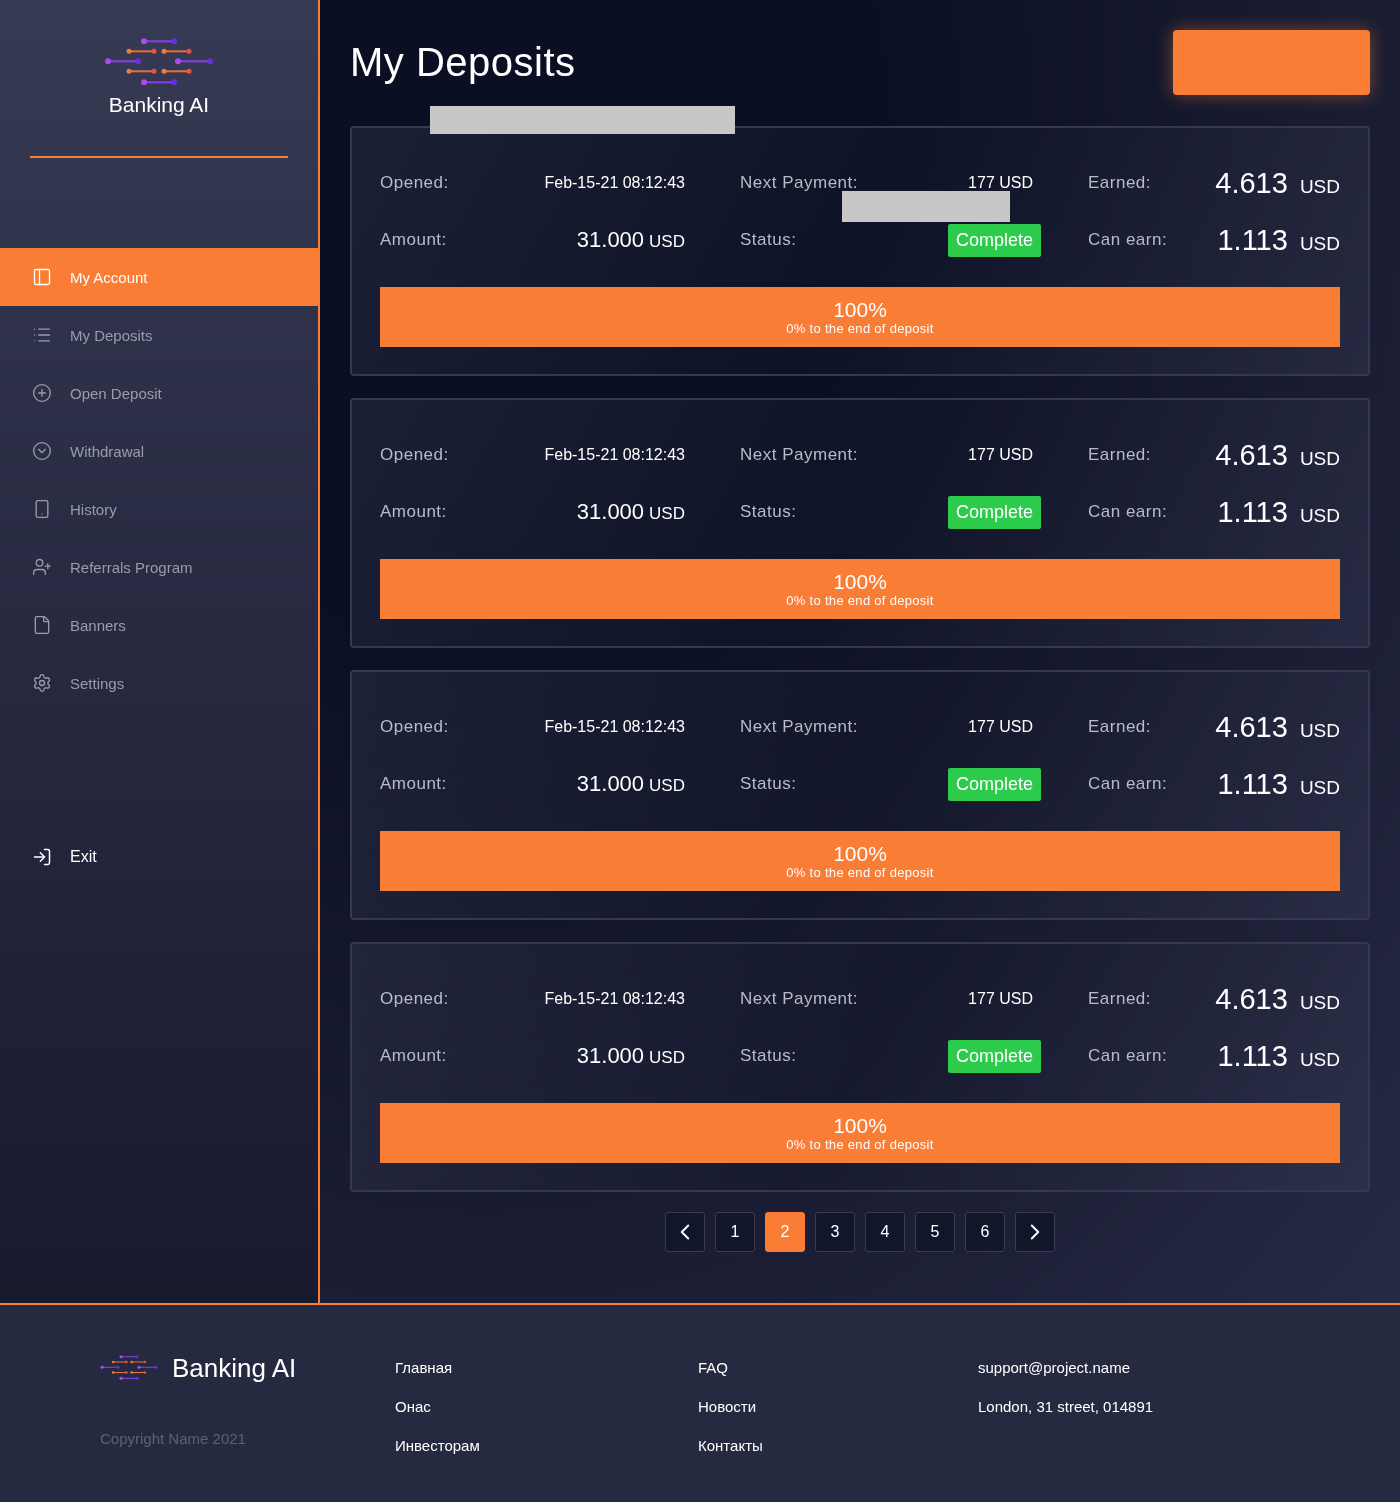 Image resolution: width=1400 pixels, height=1502 pixels. Describe the element at coordinates (42, 625) in the screenshot. I see `file-icon` at that location.